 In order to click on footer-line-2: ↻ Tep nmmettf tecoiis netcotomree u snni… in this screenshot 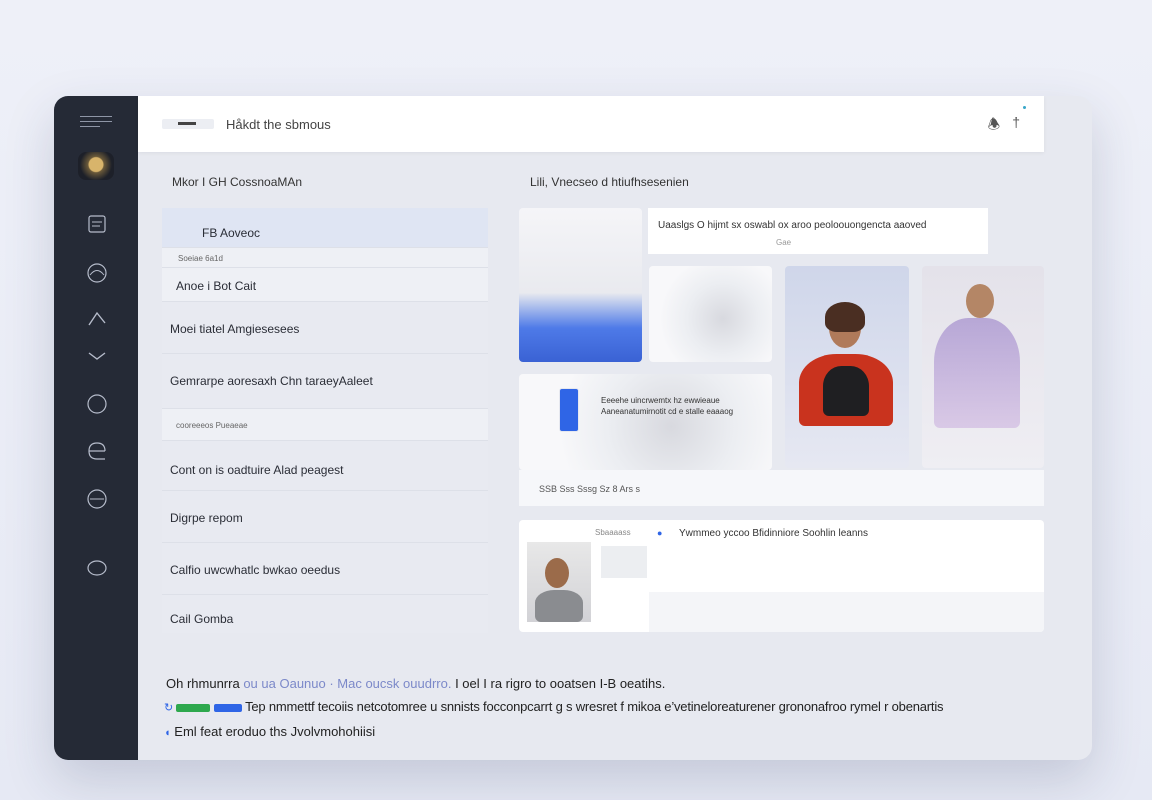, I will do `click(554, 706)`.